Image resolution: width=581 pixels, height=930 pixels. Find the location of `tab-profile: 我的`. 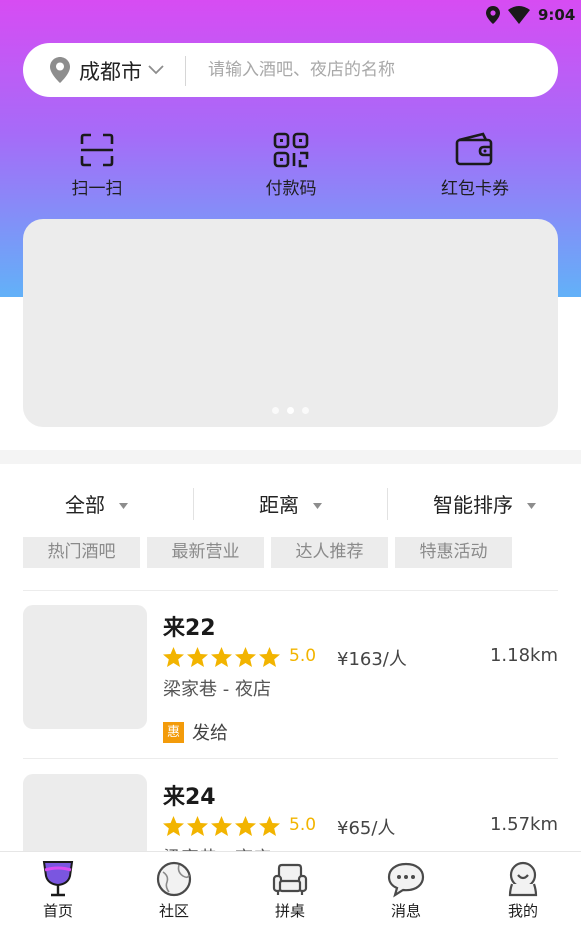

tab-profile: 我的 is located at coordinates (523, 894).